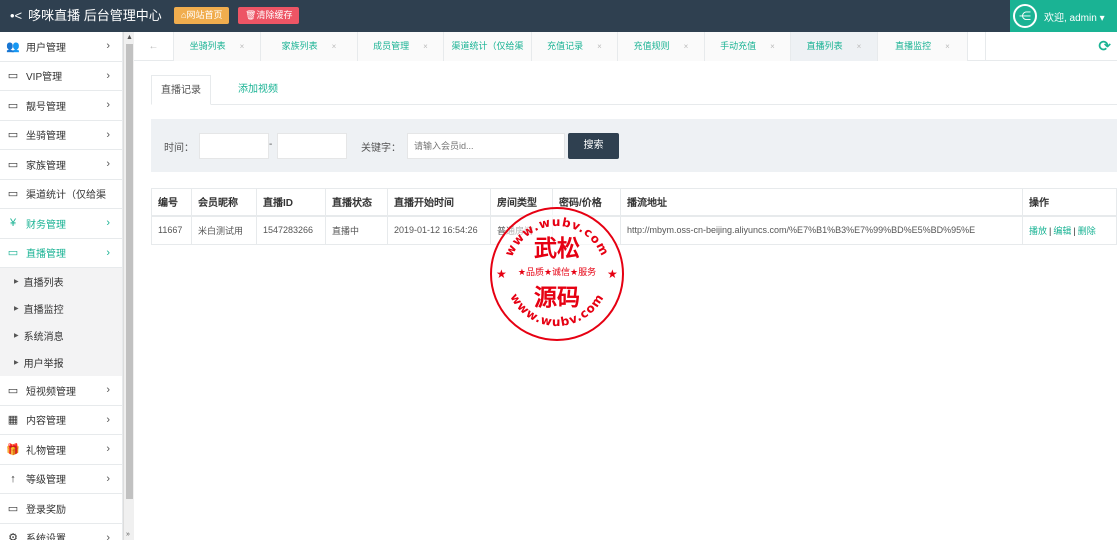 This screenshot has width=1117, height=540. I want to click on cell-live-id: 1547283266, so click(291, 230).